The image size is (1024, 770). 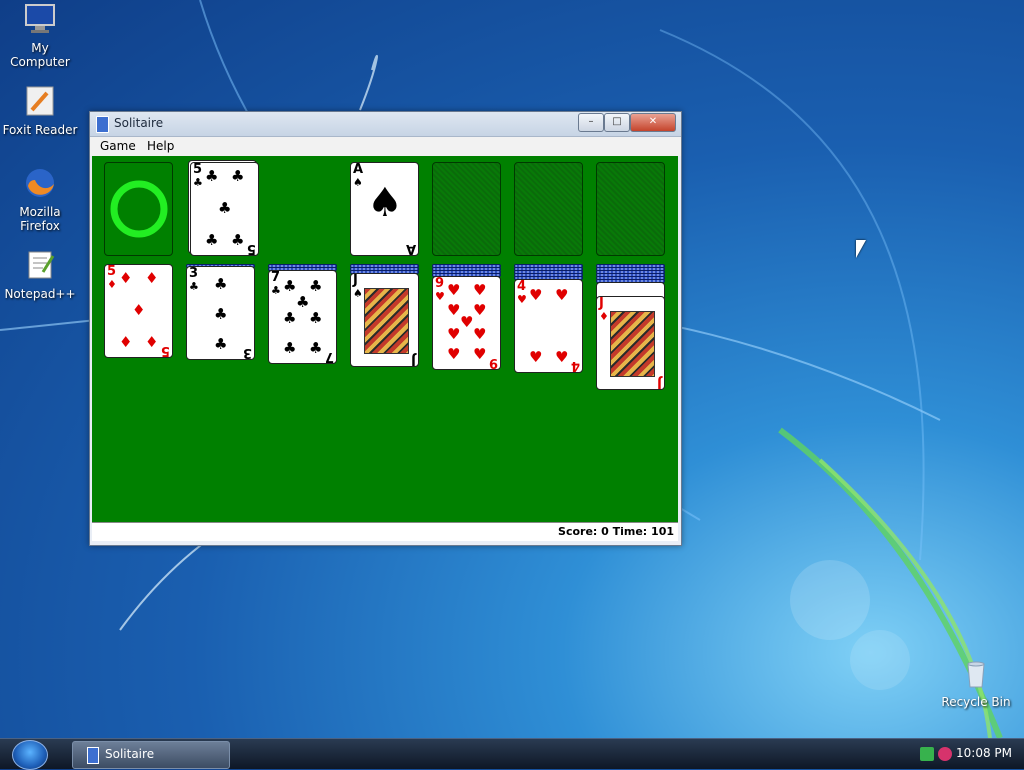 I want to click on tableau-card-7-clubs: 7 ♣ ♣ ♣ ♣ ♣ ♣ ♣ ♣ 7, so click(x=302, y=317).